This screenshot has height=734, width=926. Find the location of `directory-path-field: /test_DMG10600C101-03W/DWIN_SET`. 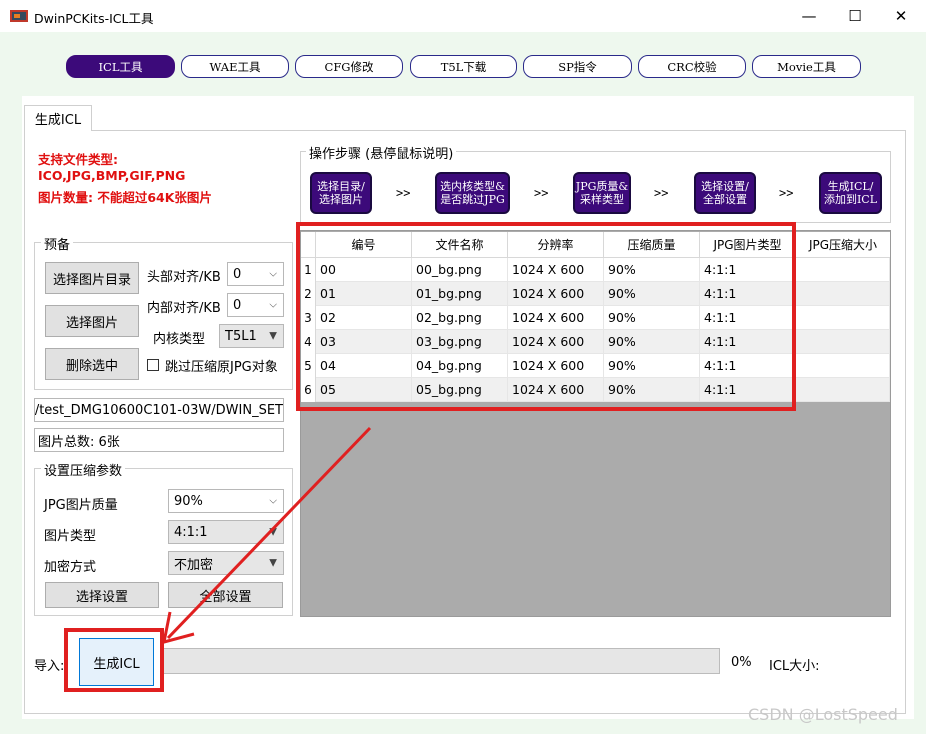

directory-path-field: /test_DMG10600C101-03W/DWIN_SET is located at coordinates (159, 410).